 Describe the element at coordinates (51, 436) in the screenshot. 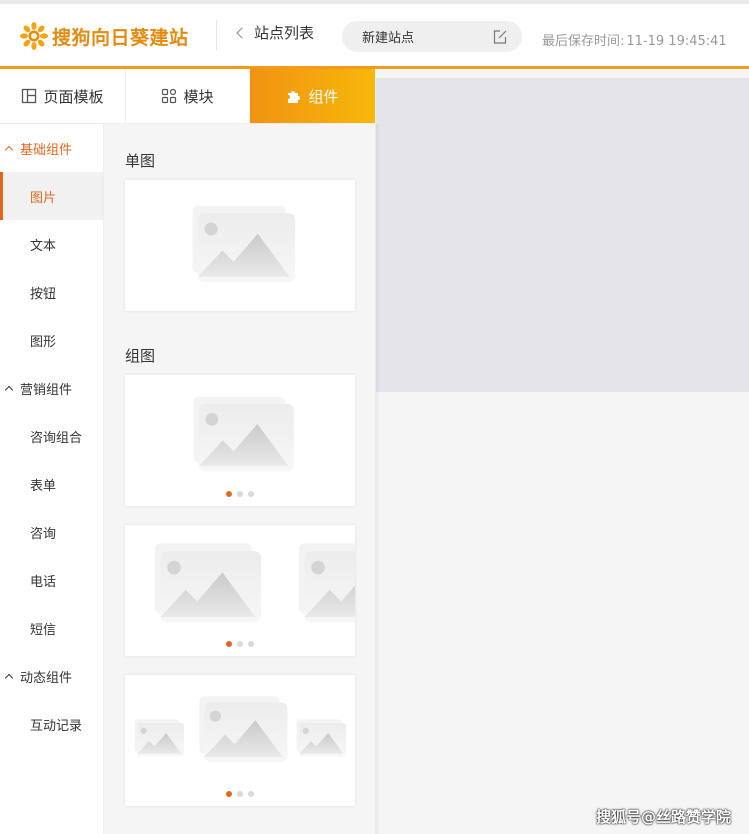

I see `sidebar-item-consult-combo: 咨询组合` at that location.